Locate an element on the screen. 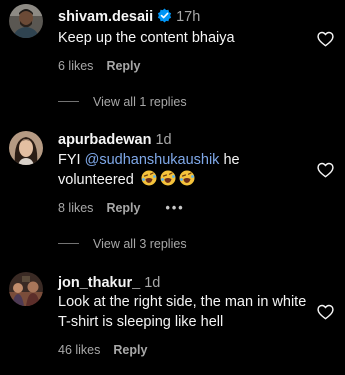 The width and height of the screenshot is (345, 375). verified-badge-icon is located at coordinates (164, 18).